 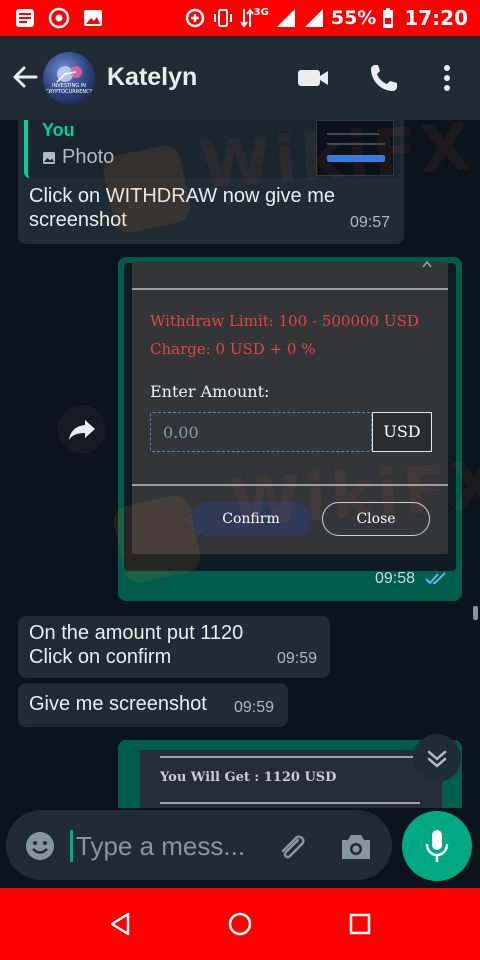 What do you see at coordinates (435, 578) in the screenshot?
I see `read-double-check-icon` at bounding box center [435, 578].